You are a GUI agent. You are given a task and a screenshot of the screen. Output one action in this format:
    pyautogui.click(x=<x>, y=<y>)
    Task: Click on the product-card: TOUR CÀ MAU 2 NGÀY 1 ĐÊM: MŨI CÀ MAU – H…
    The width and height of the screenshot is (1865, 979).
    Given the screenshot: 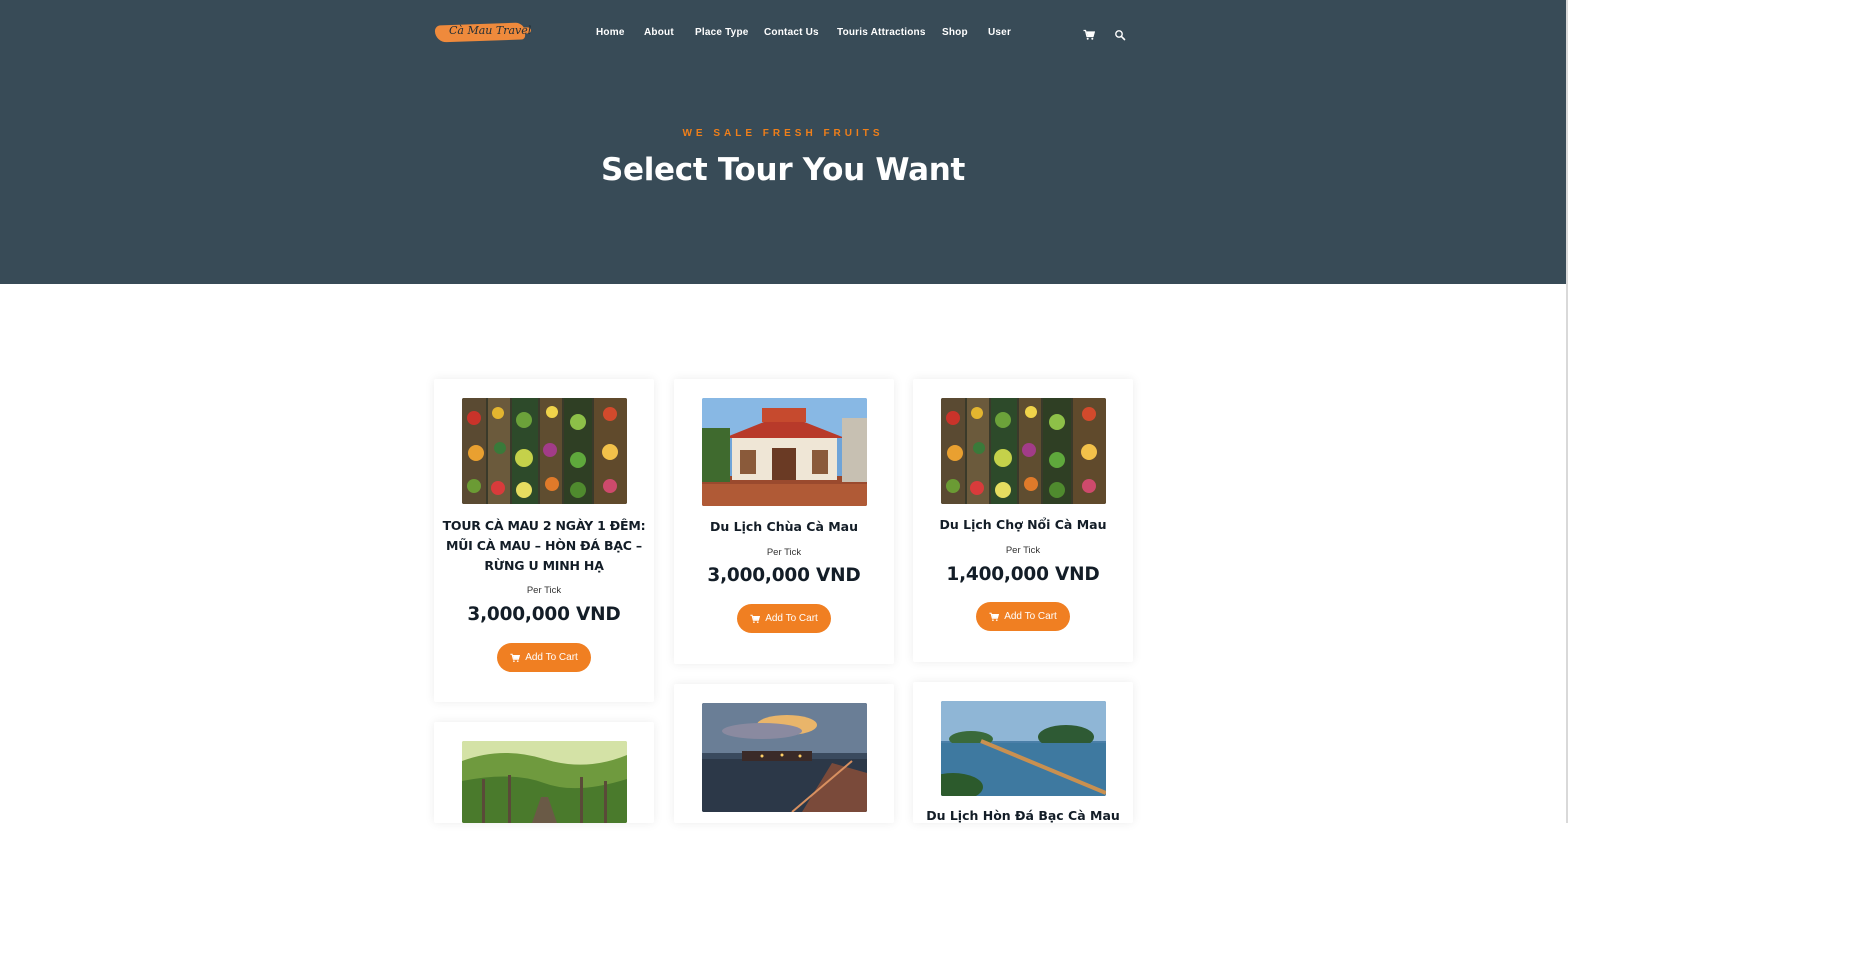 What is the action you would take?
    pyautogui.click(x=544, y=540)
    